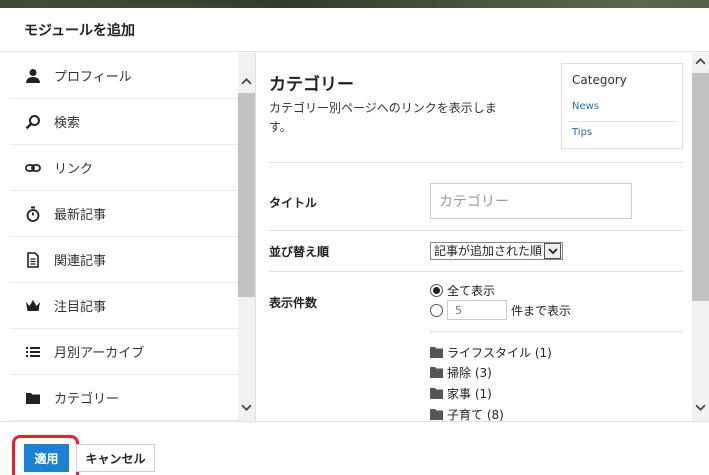 Image resolution: width=709 pixels, height=475 pixels. What do you see at coordinates (293, 303) in the screenshot?
I see `count-label: 表示件数` at bounding box center [293, 303].